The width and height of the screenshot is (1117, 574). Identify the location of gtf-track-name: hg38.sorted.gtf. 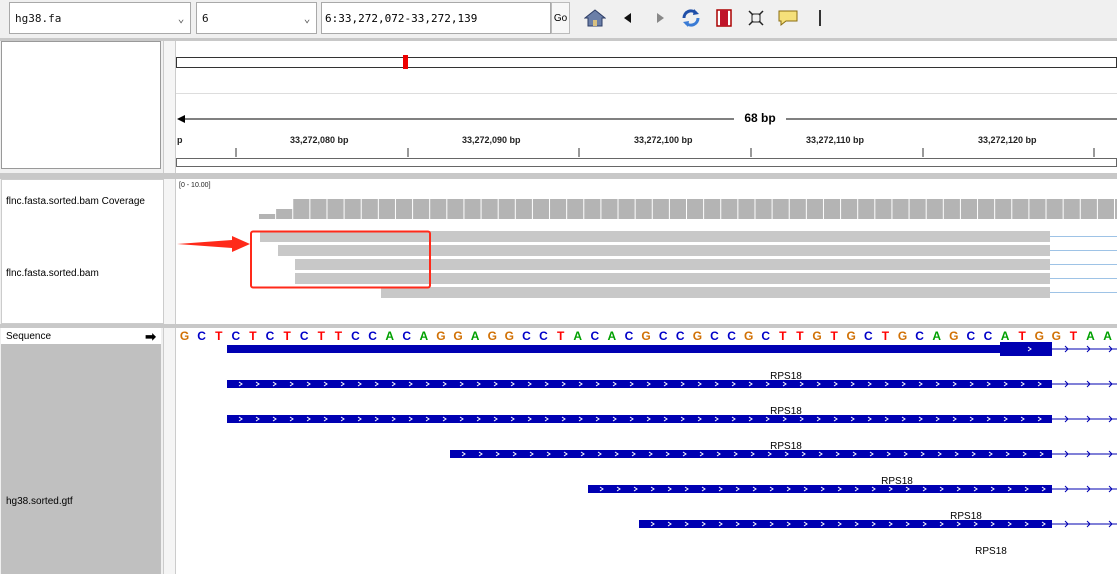
(39, 501).